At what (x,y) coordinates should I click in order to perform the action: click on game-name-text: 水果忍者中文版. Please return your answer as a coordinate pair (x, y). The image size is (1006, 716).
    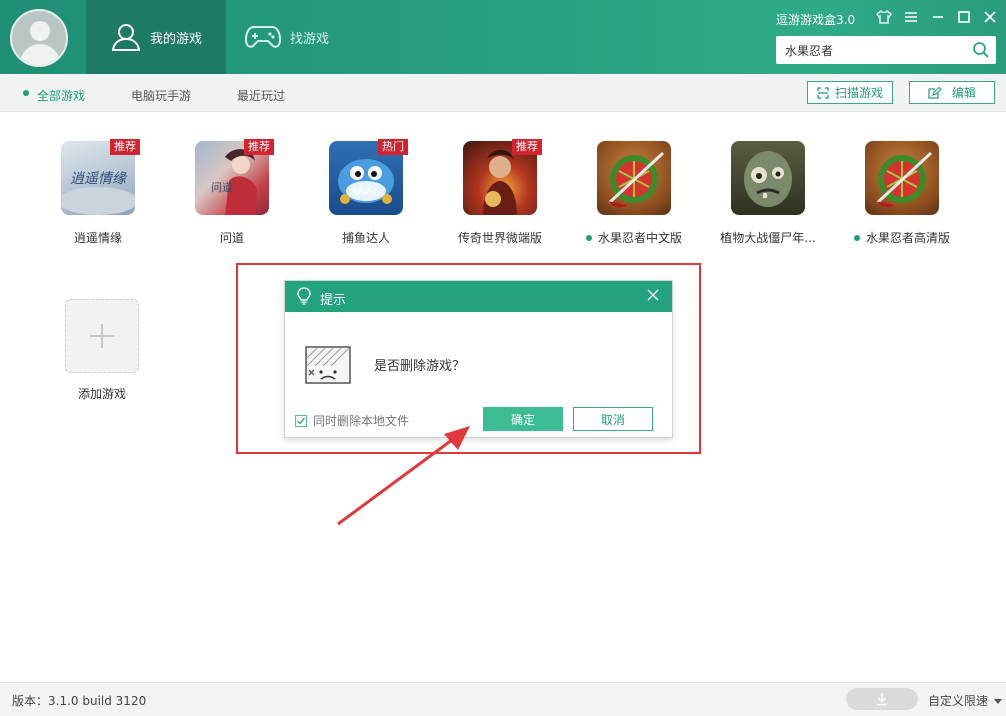
    Looking at the image, I should click on (639, 238).